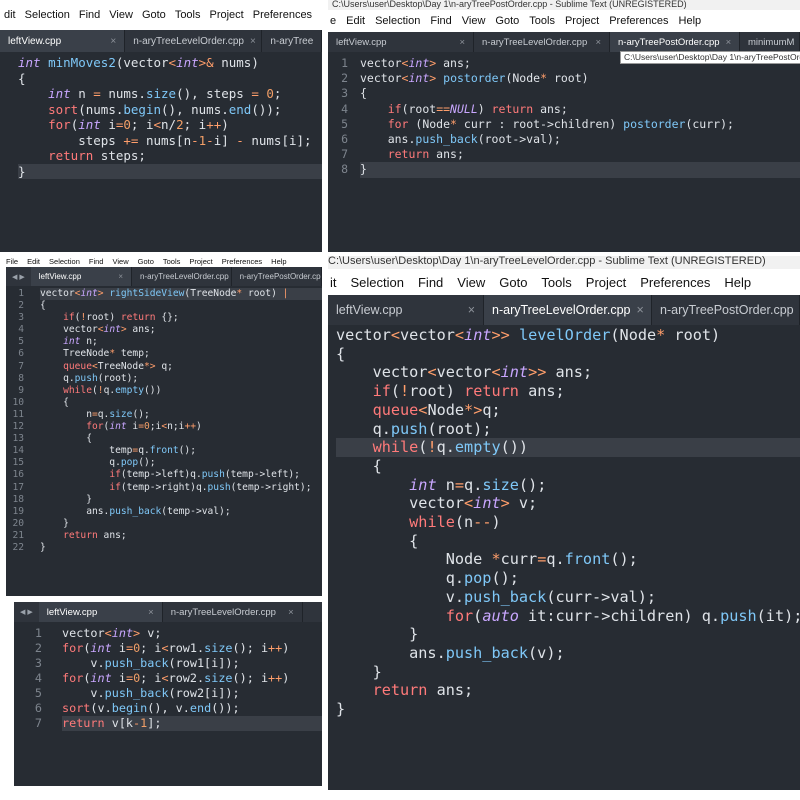 This screenshot has width=800, height=800. I want to click on code-line: queue<Node*>q;, so click(568, 410).